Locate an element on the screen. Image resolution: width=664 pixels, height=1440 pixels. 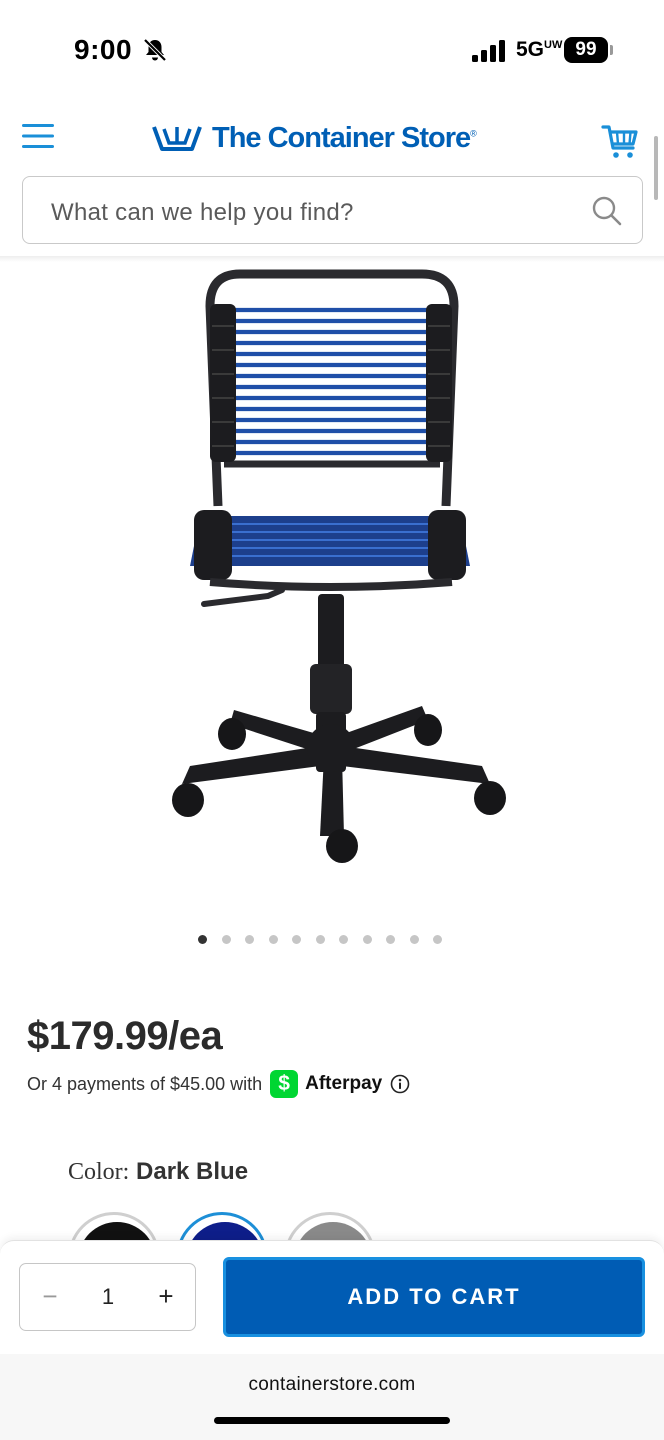
bell-slash-icon is located at coordinates (155, 50).